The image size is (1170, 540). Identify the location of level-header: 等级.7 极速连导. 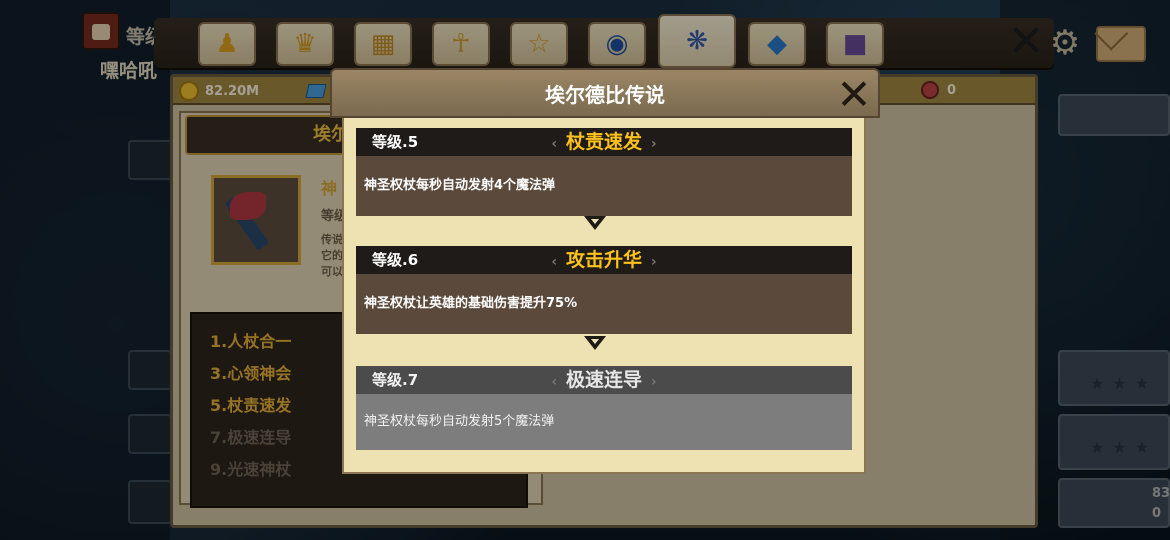
(604, 380).